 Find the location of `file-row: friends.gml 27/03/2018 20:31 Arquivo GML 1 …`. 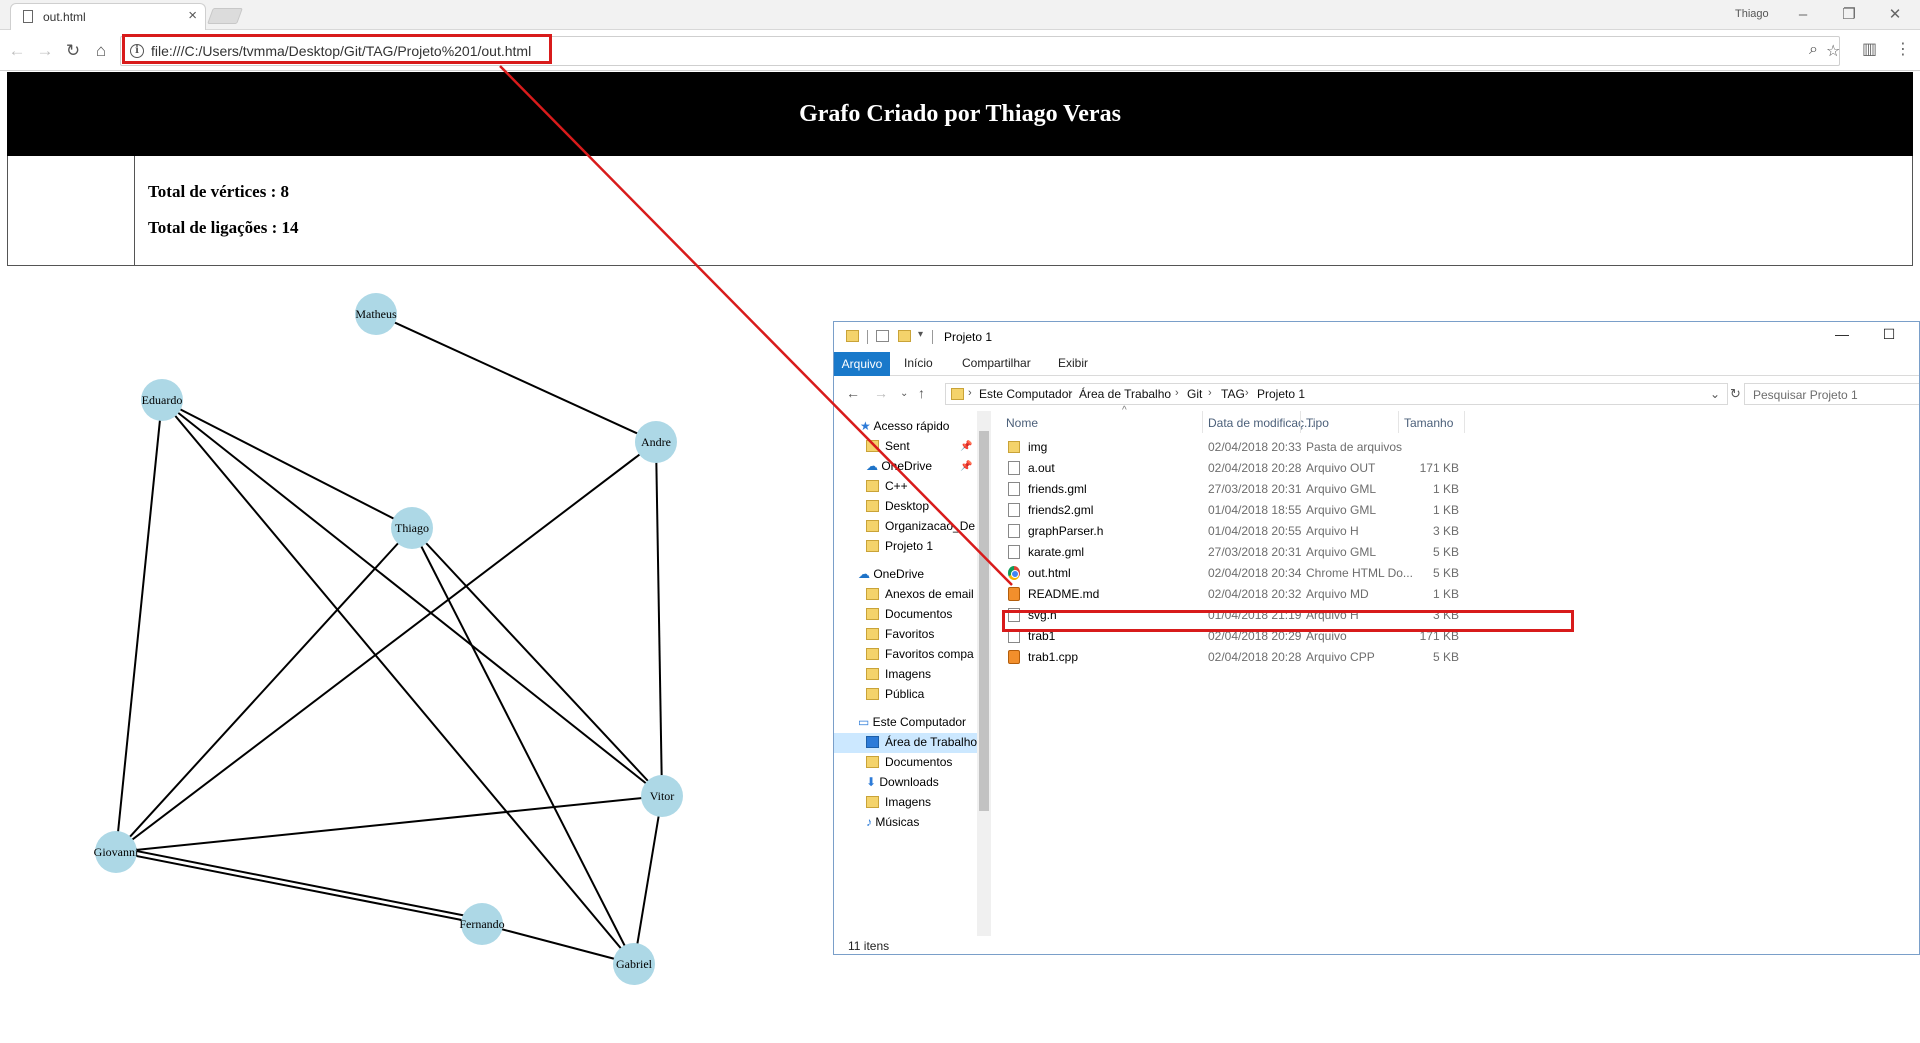

file-row: friends.gml 27/03/2018 20:31 Arquivo GML 1 … is located at coordinates (1284, 489).